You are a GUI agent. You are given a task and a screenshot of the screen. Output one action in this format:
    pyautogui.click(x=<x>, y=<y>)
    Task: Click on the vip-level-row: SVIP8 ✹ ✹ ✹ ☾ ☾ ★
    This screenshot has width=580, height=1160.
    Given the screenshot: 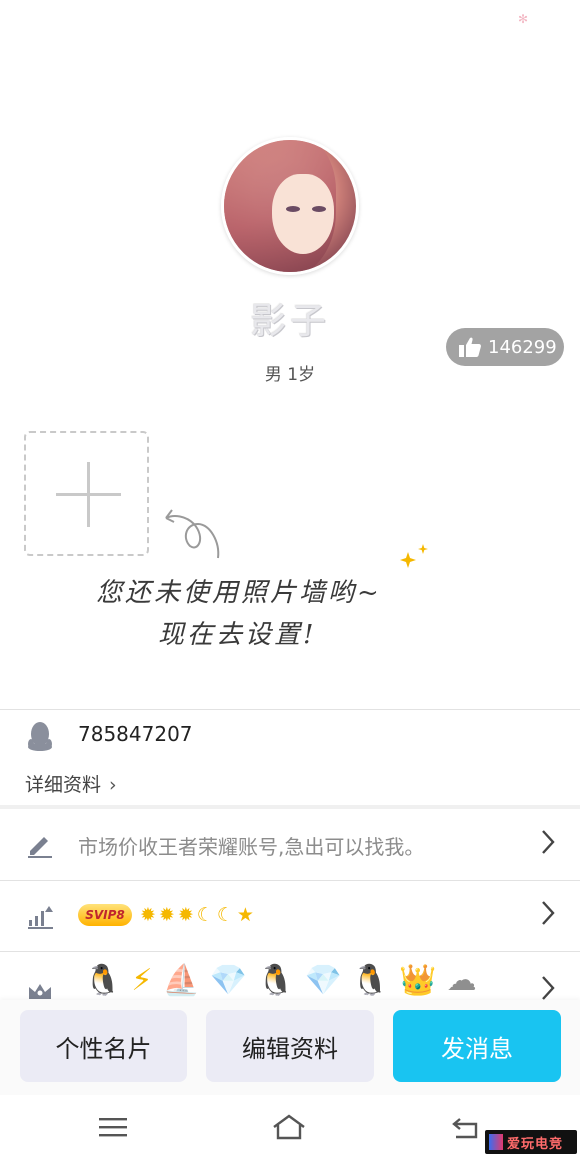 What is the action you would take?
    pyautogui.click(x=290, y=915)
    